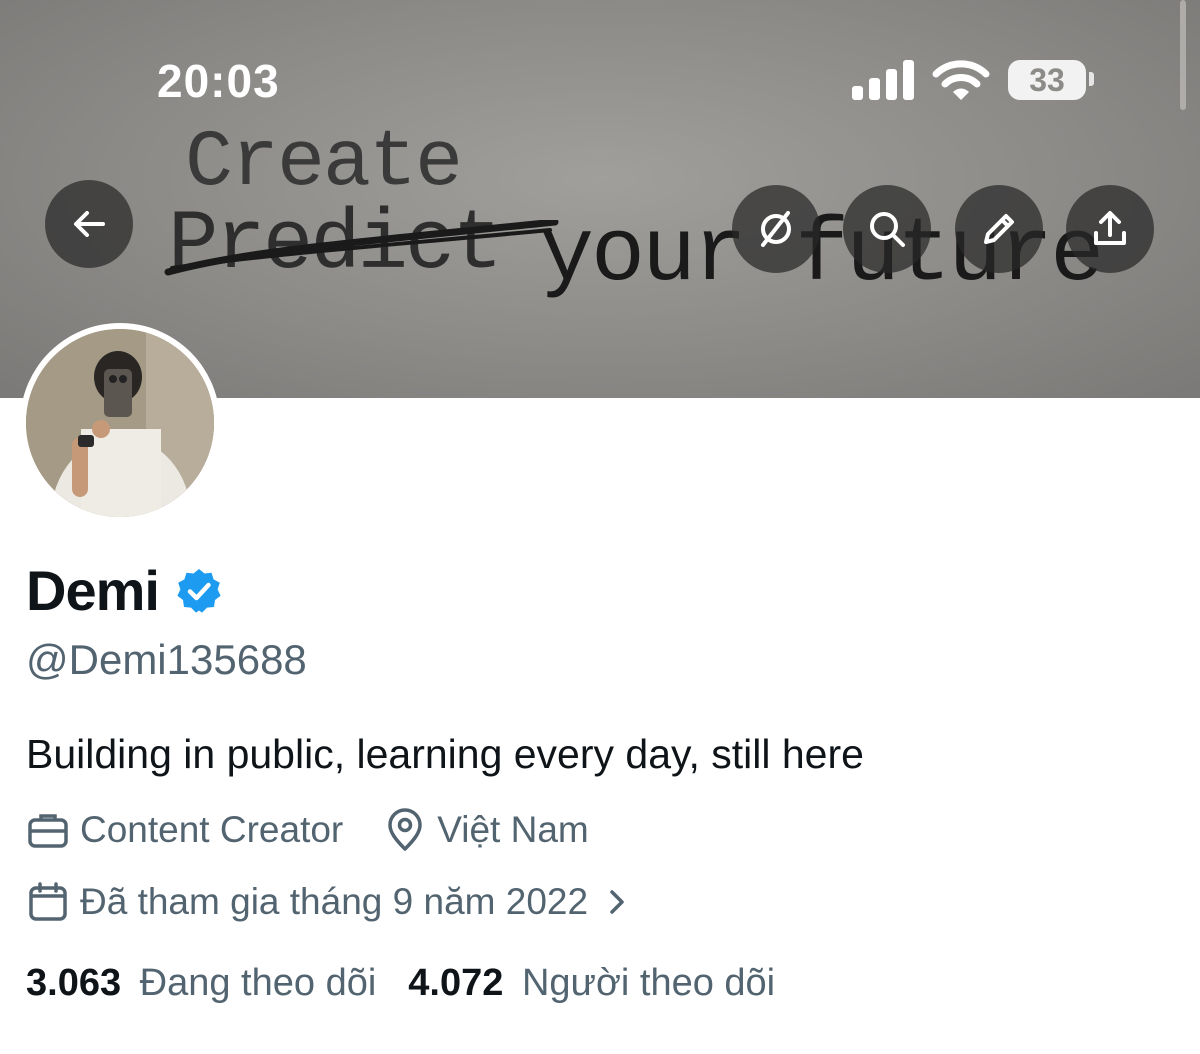 This screenshot has height=1054, width=1200. I want to click on profile-location: Việt Nam, so click(513, 829).